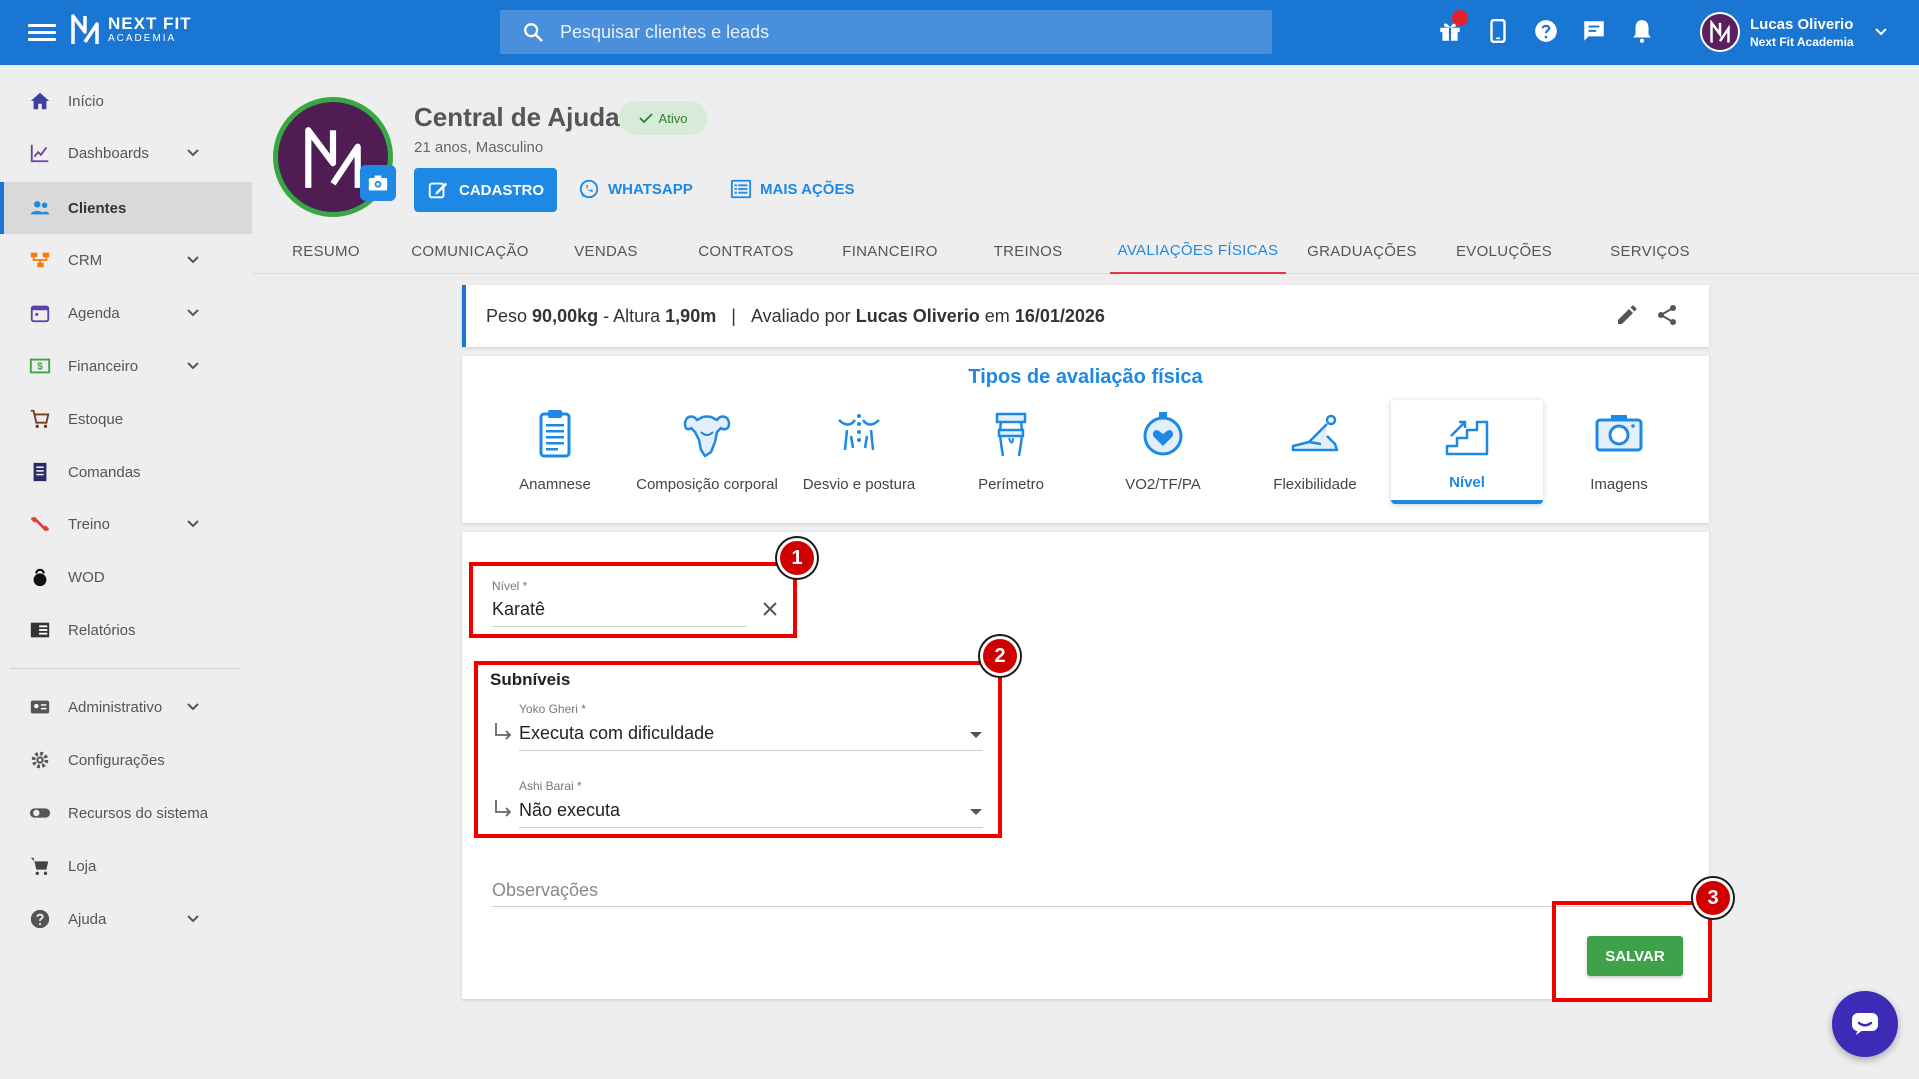  I want to click on sidebar-item-label: CRM, so click(85, 260).